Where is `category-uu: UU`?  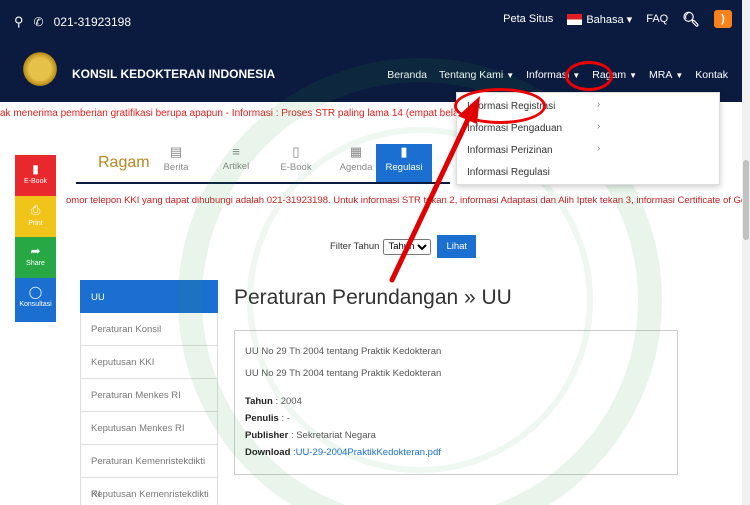 category-uu: UU is located at coordinates (149, 296).